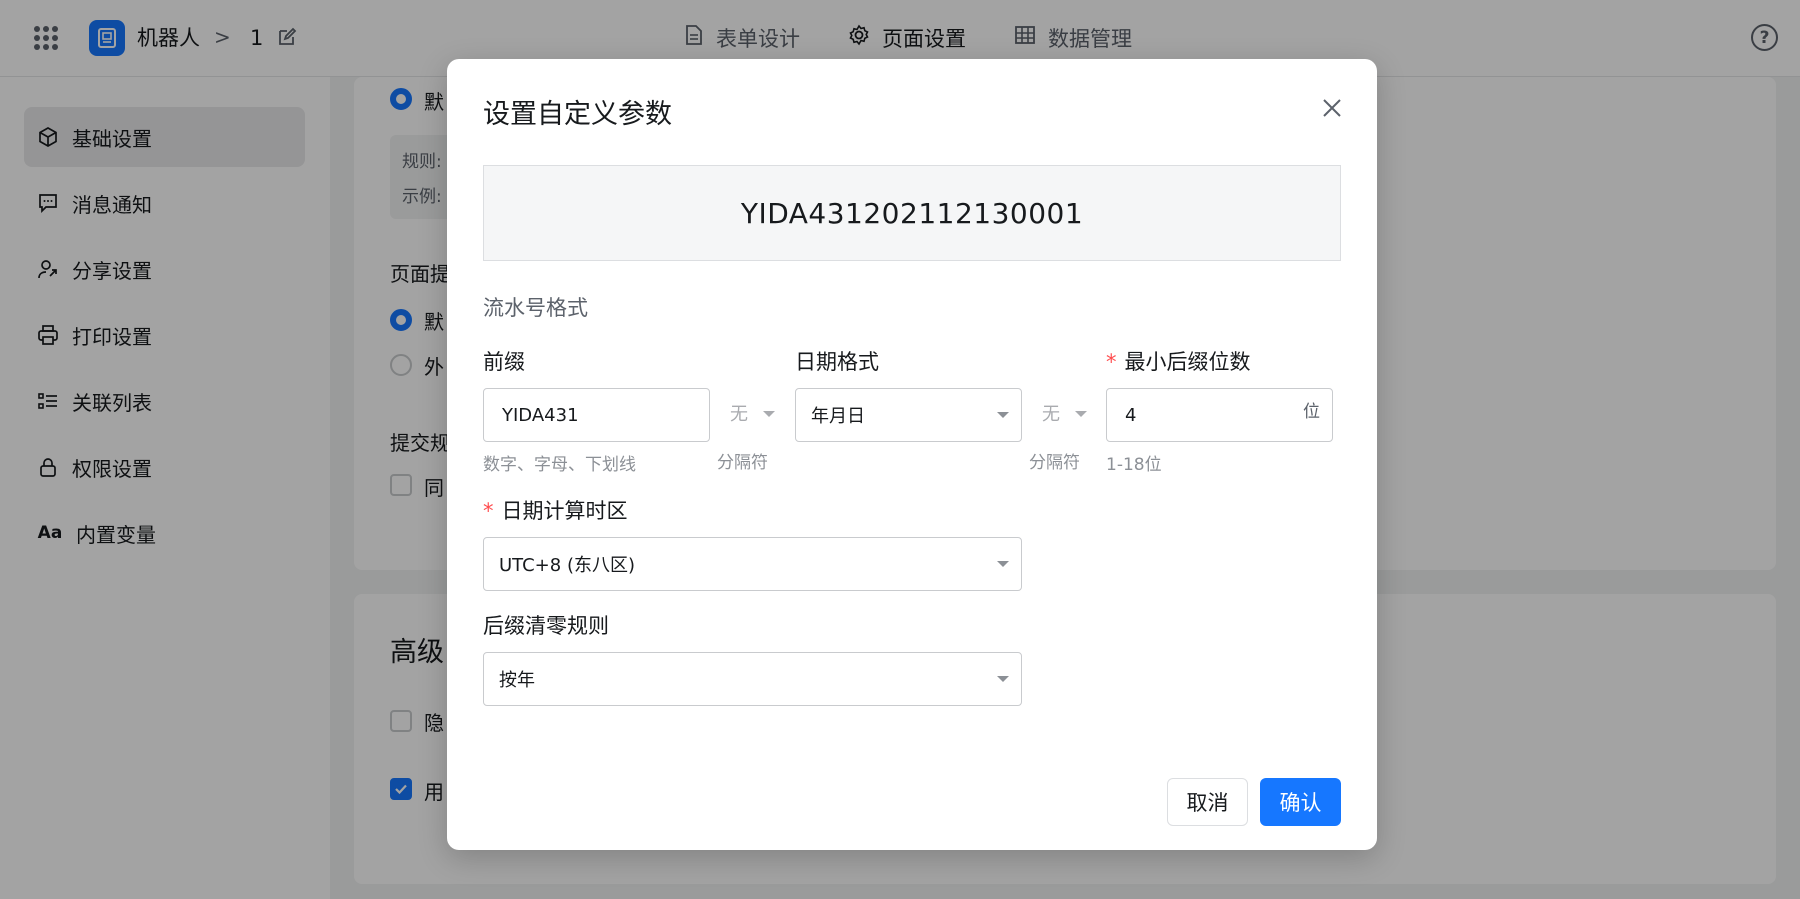  I want to click on select-value: UTC+8 (东八区), so click(567, 565).